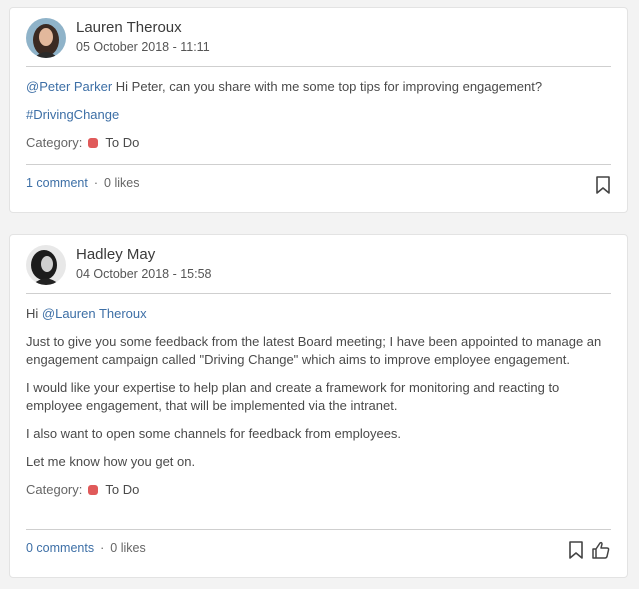  I want to click on mention-link: @Lauren Theroux, so click(94, 313).